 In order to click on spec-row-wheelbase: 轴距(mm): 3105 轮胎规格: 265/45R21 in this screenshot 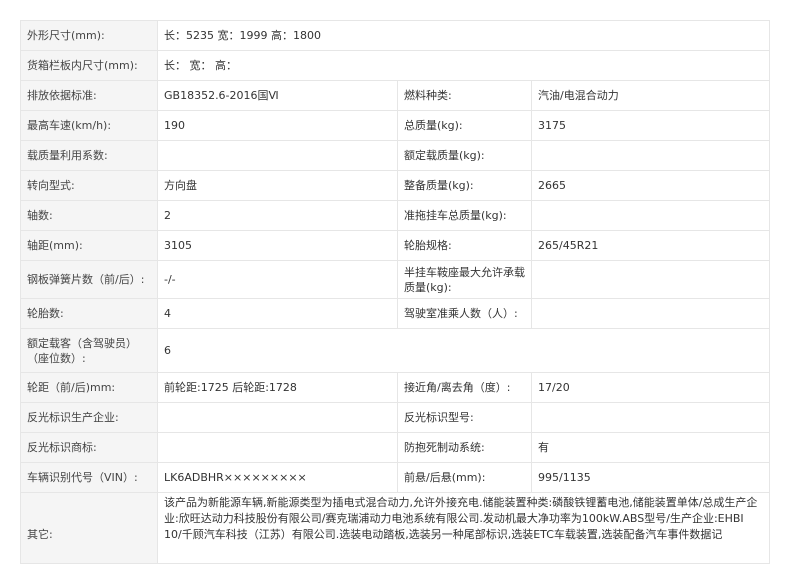, I will do `click(395, 245)`.